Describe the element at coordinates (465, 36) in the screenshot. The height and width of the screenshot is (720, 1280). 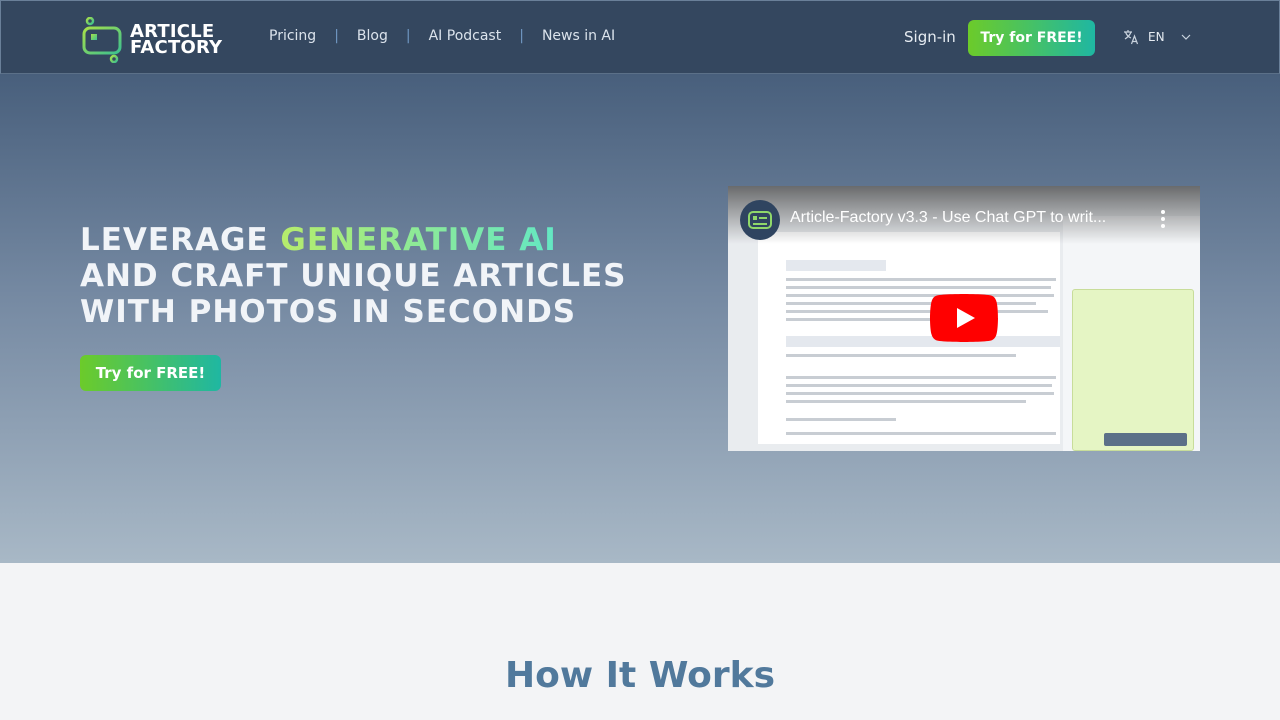
I see `nav-ai-podcast: AI Podcast` at that location.